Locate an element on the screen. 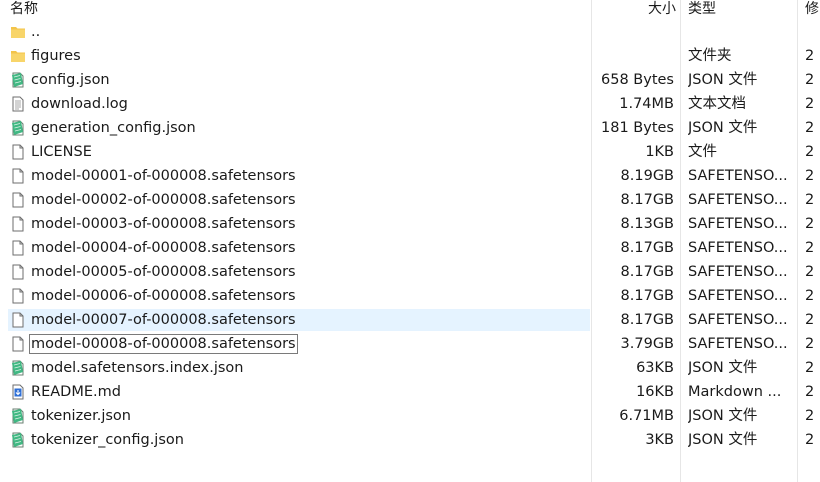 The width and height of the screenshot is (820, 482). file-row-tokenizer-json: tokenizer.json 6.71MB JSON 文件 2 is located at coordinates (410, 416).